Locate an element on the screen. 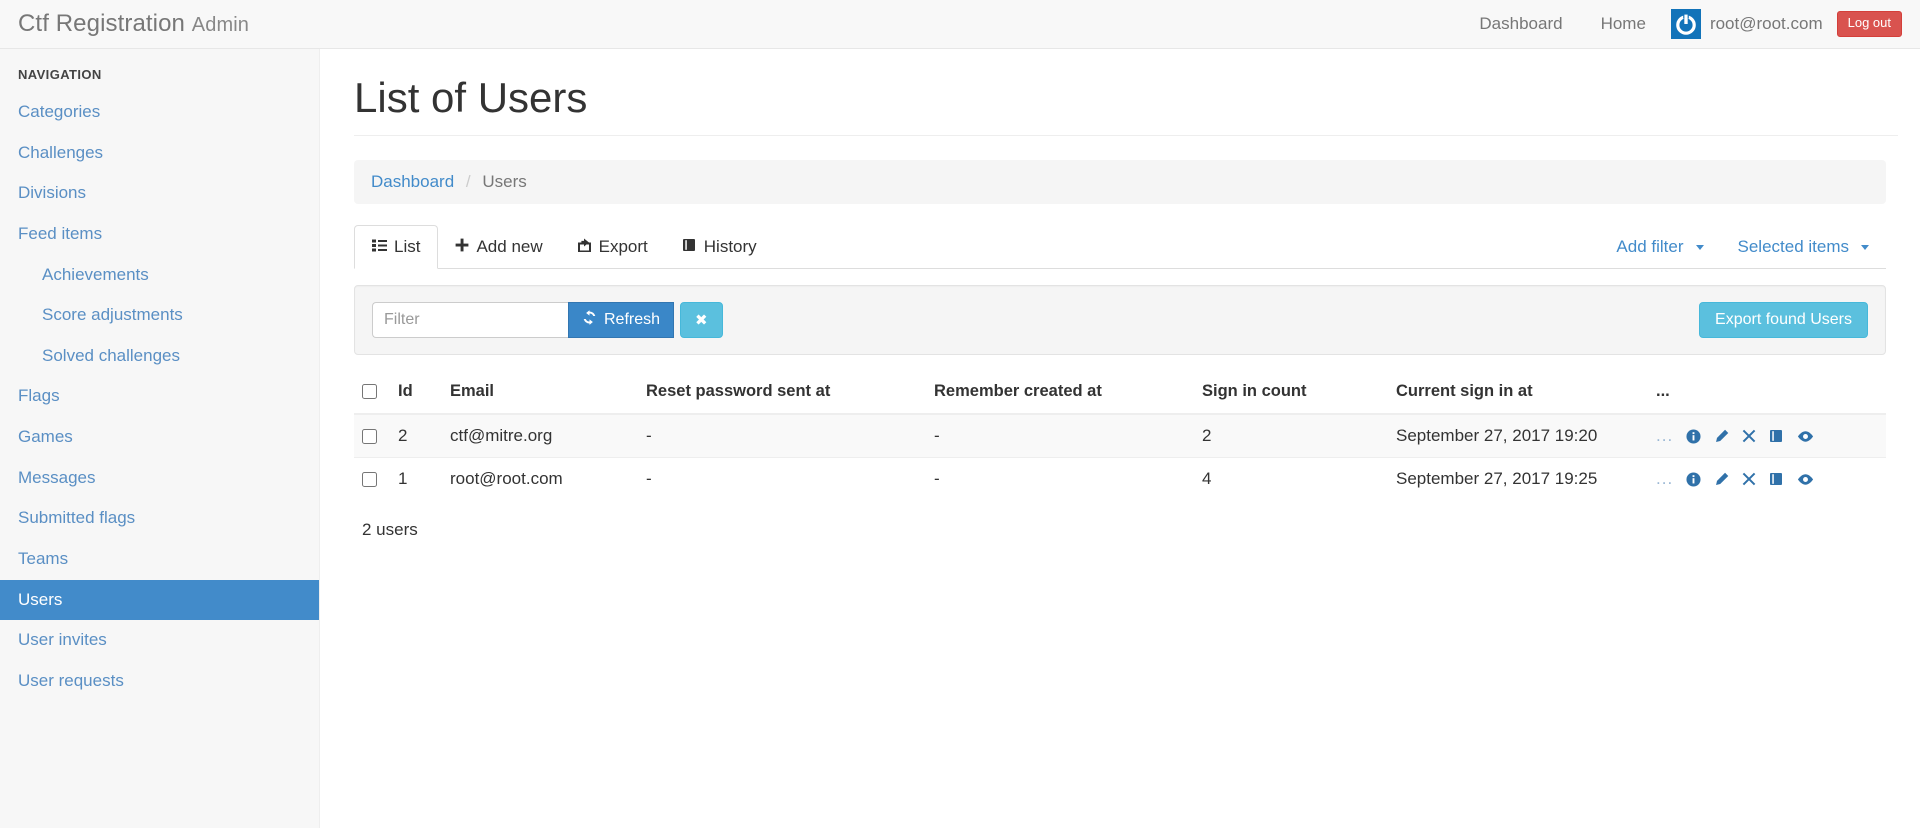 The width and height of the screenshot is (1920, 828). selected-items-dropdown: Selected items is located at coordinates (1804, 247).